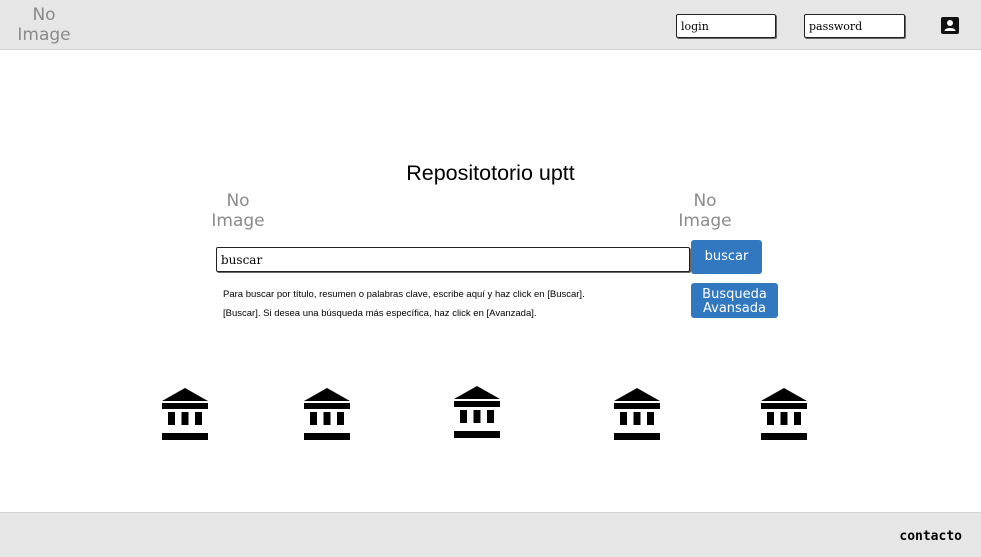 Image resolution: width=981 pixels, height=557 pixels. I want to click on search-input, so click(453, 259).